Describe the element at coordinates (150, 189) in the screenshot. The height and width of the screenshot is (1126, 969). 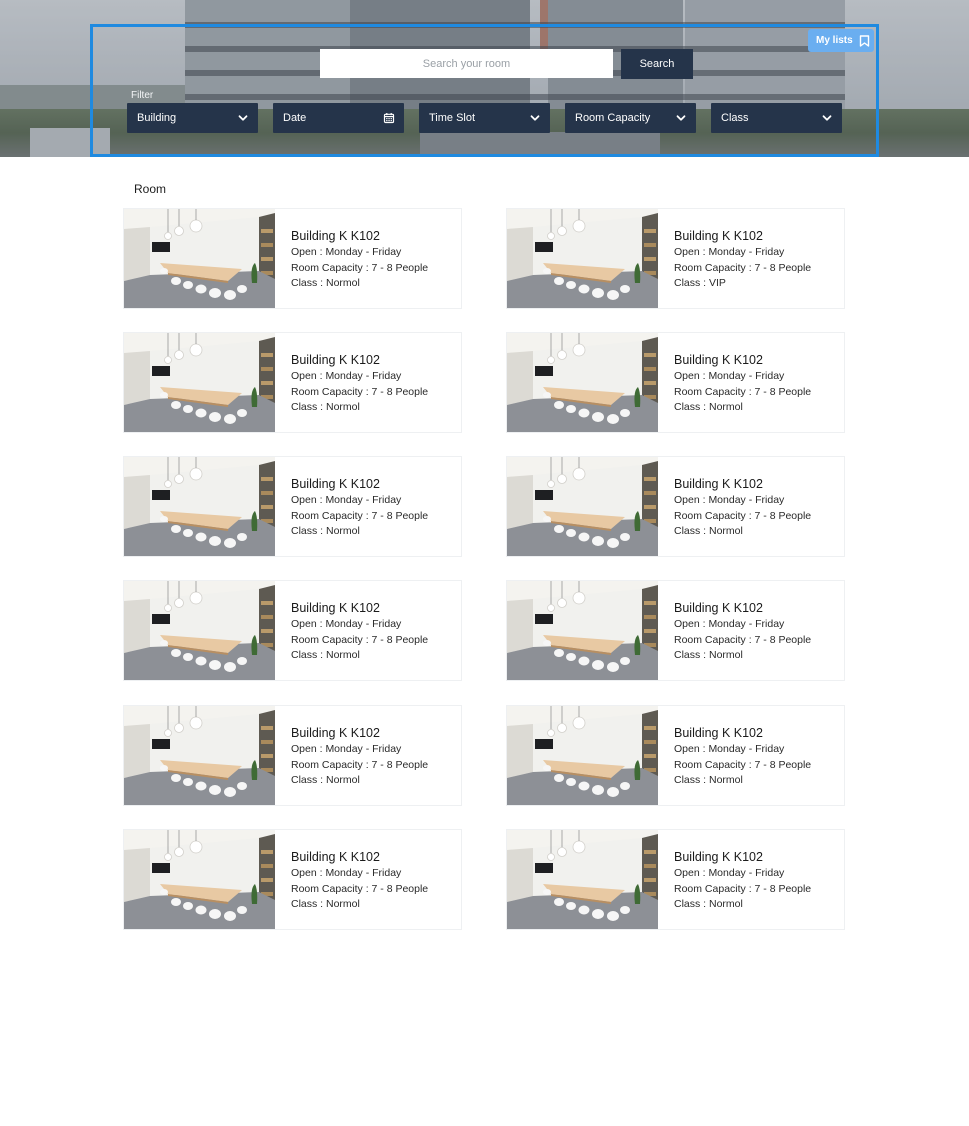
I see `room-section-title: Room` at that location.